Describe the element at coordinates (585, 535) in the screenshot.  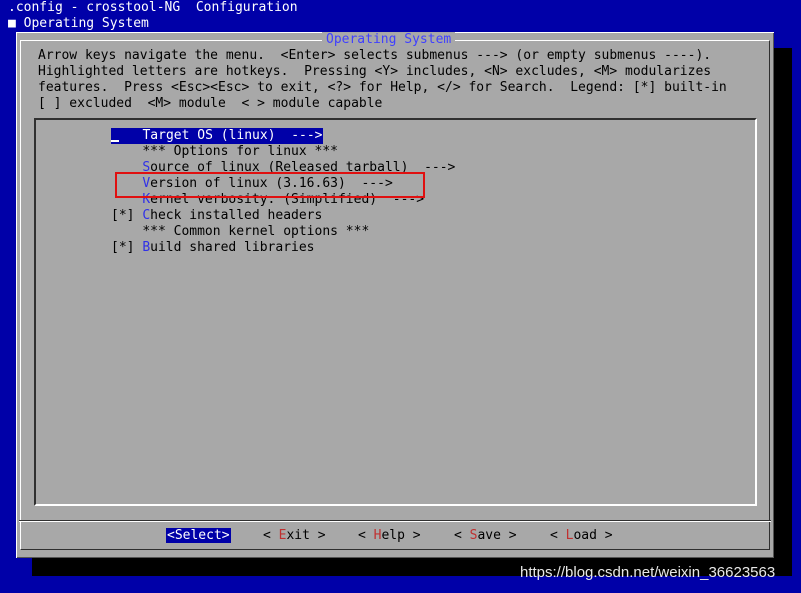
I see `button-label: oad` at that location.